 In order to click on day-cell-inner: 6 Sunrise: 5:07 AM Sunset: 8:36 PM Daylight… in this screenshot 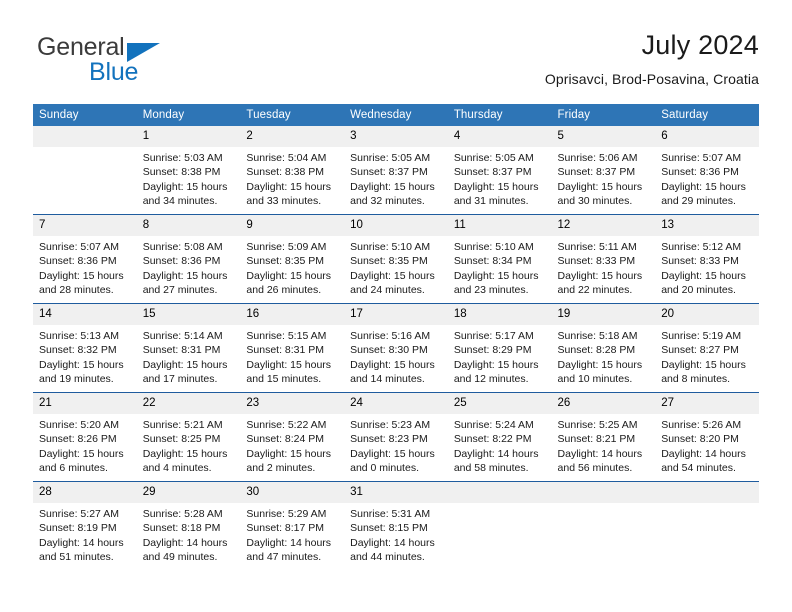, I will do `click(707, 170)`.